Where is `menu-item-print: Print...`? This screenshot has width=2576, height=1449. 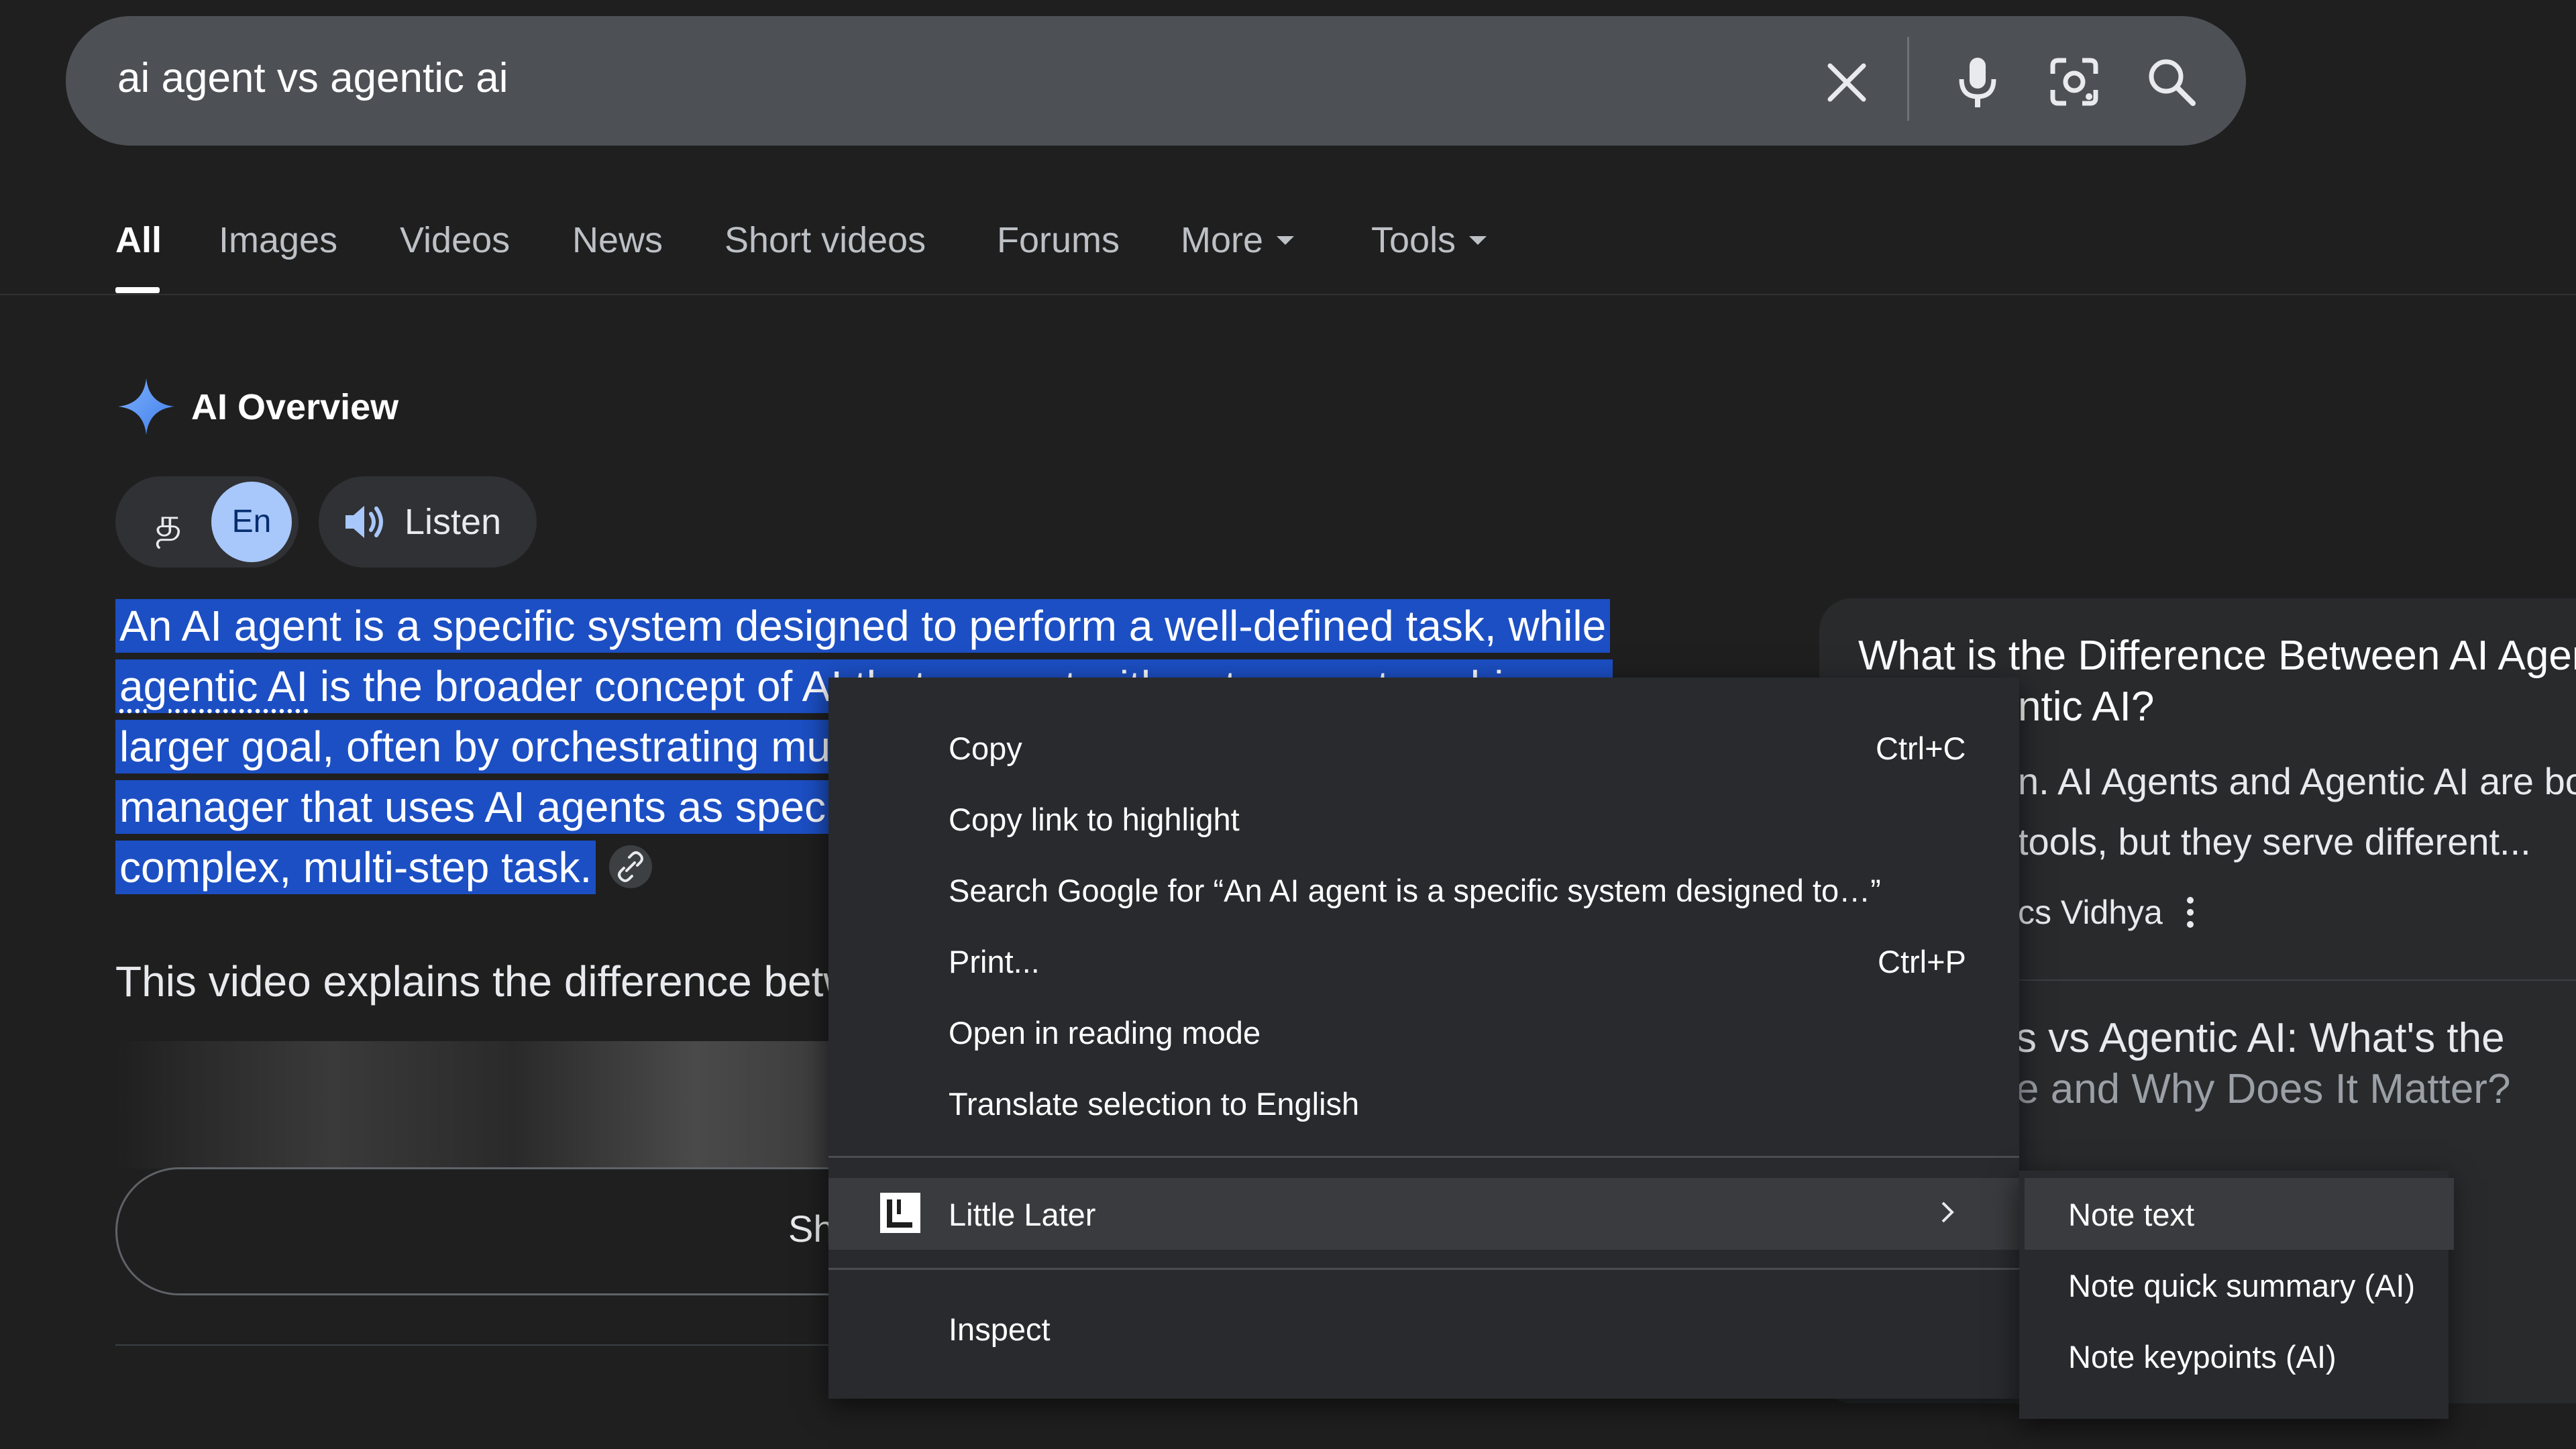 menu-item-print: Print... is located at coordinates (994, 961).